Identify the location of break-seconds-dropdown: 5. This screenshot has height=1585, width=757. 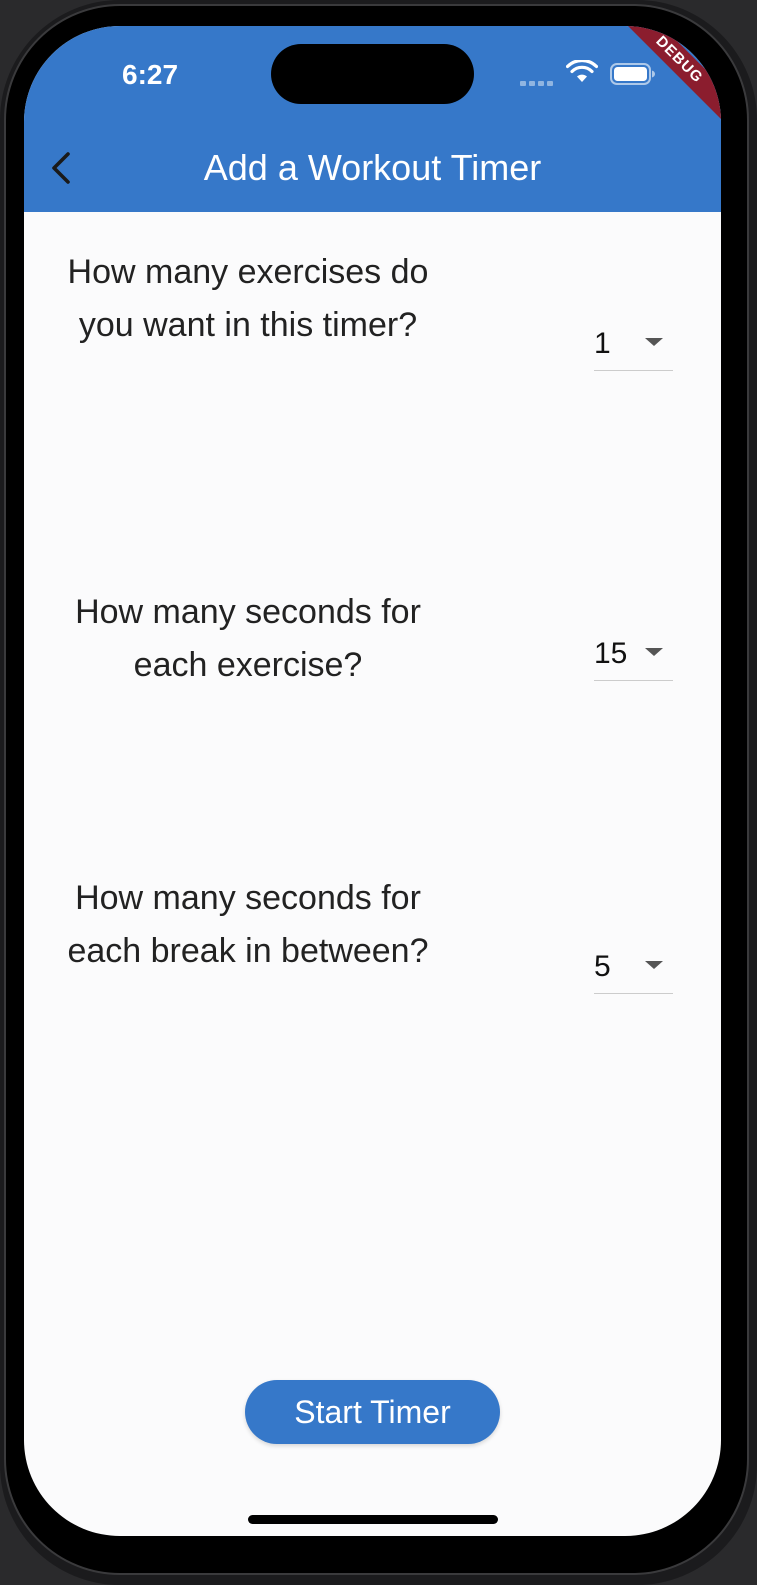
(633, 969).